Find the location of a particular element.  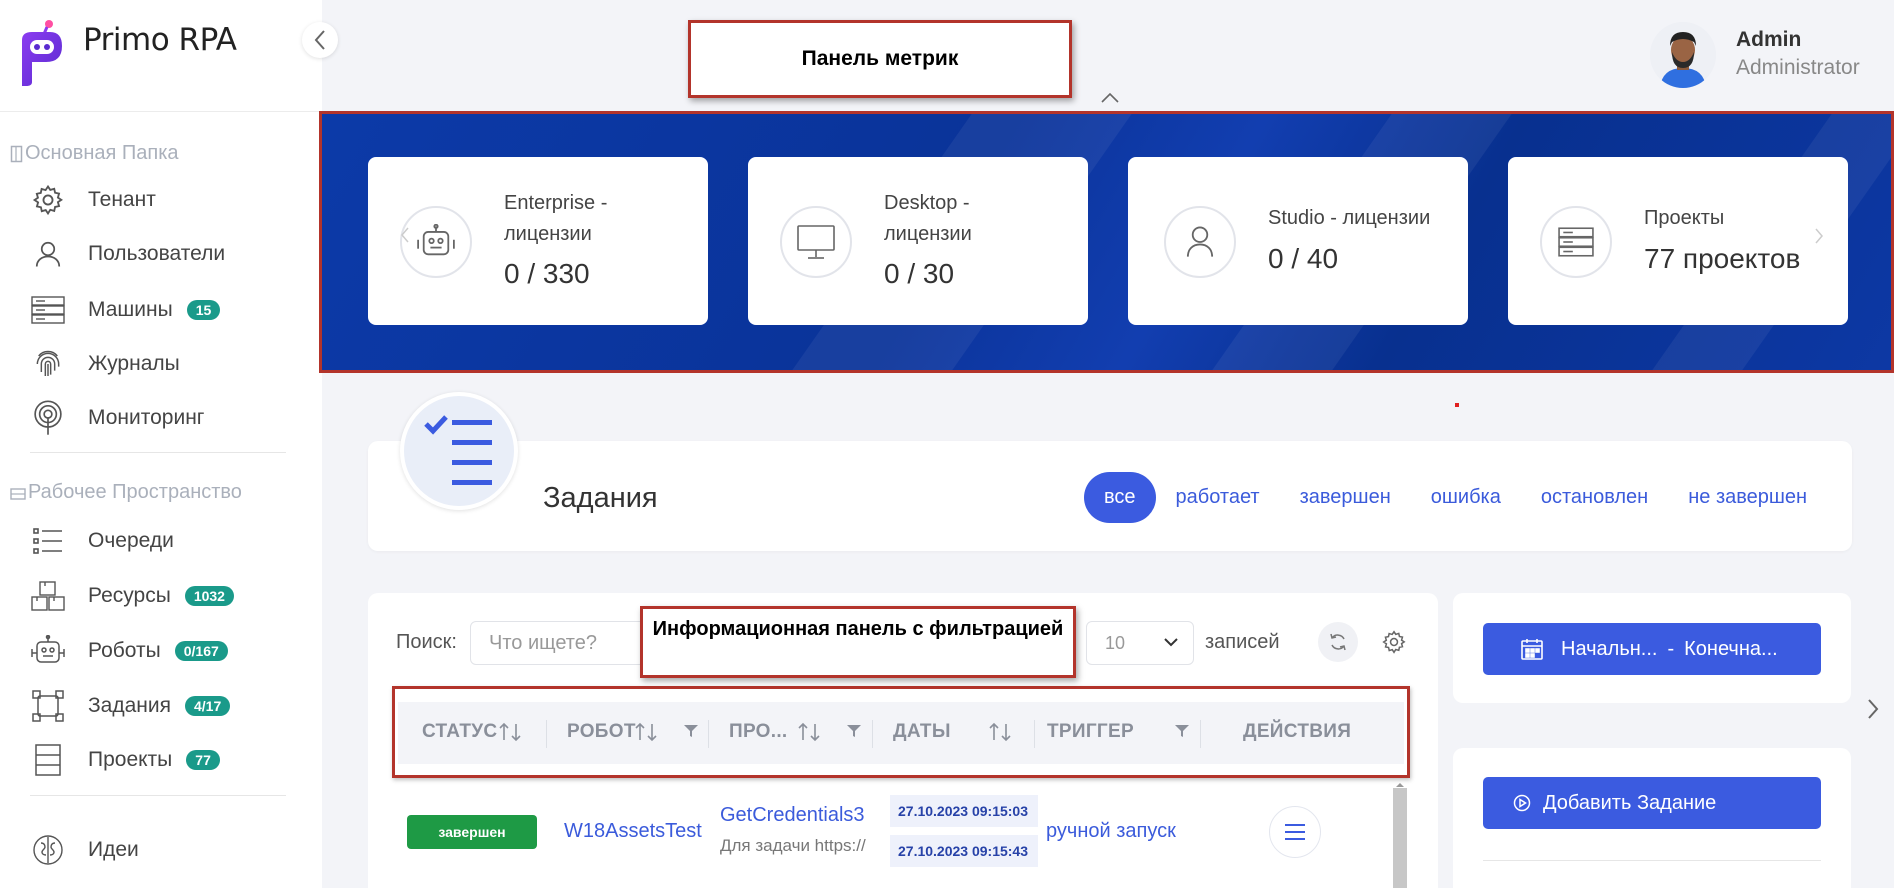

row-actions-button is located at coordinates (1295, 832).